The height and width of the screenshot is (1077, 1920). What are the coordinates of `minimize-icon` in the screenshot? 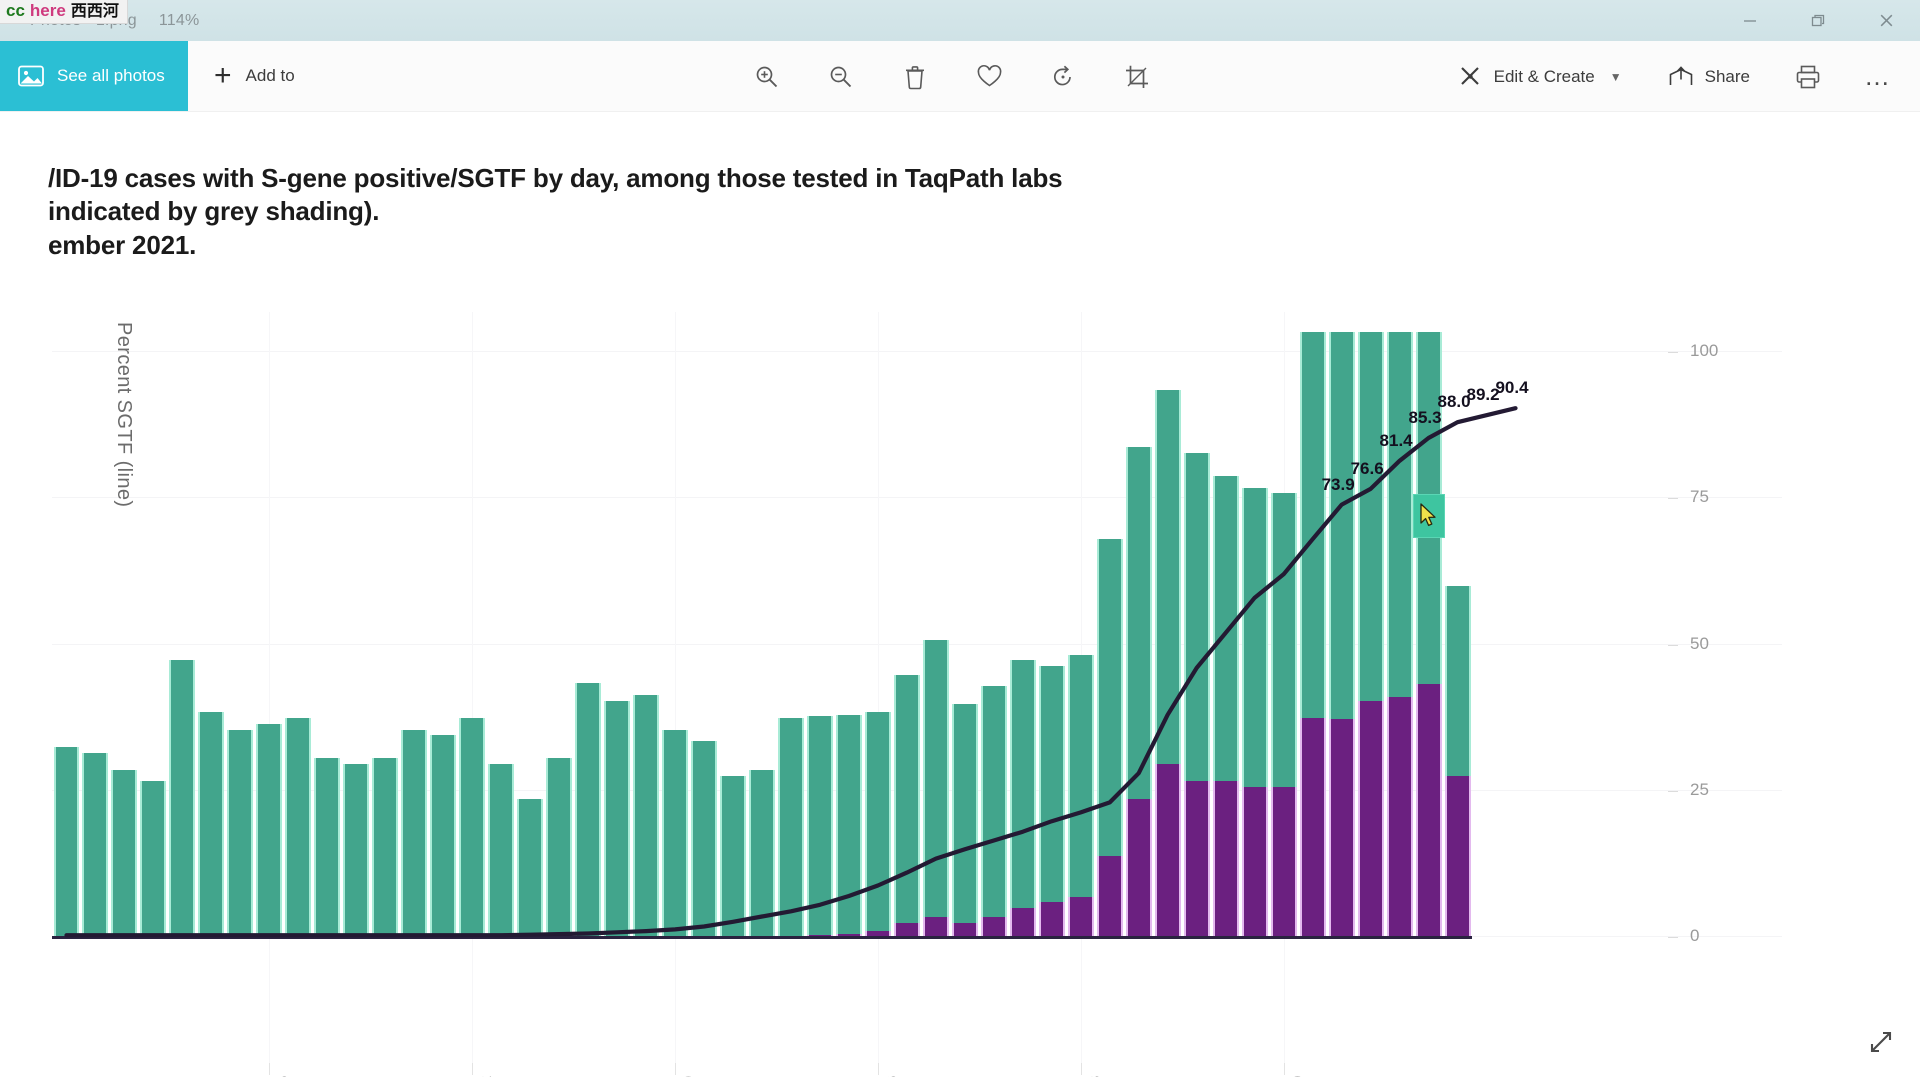 It's located at (1750, 20).